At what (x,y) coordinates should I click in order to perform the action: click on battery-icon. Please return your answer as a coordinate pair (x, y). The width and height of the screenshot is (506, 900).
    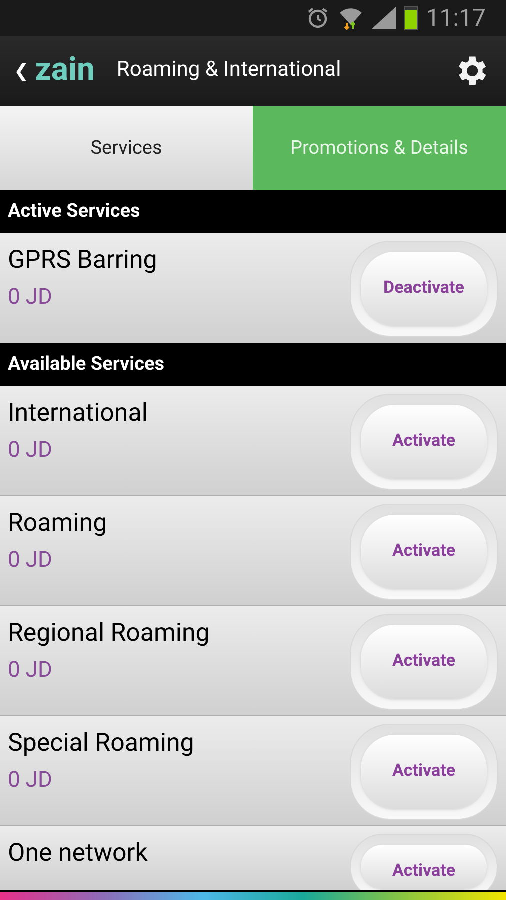
    Looking at the image, I should click on (411, 18).